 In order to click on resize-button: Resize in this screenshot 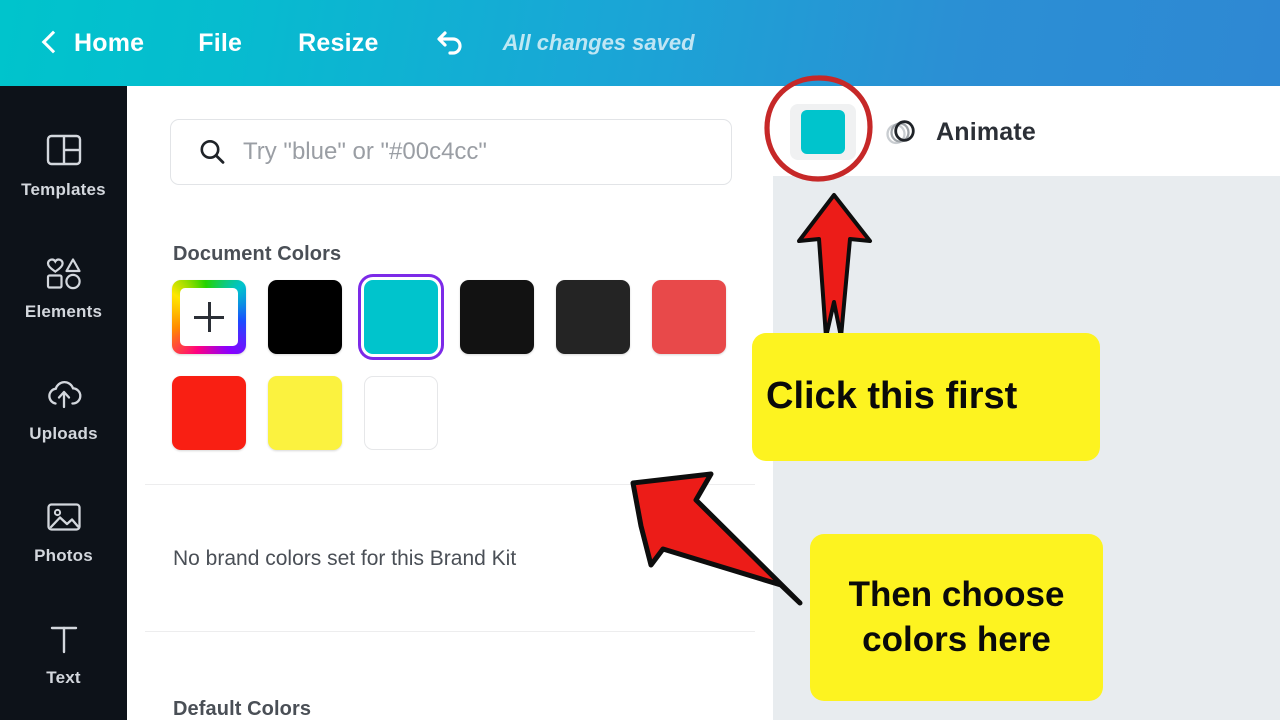, I will do `click(338, 43)`.